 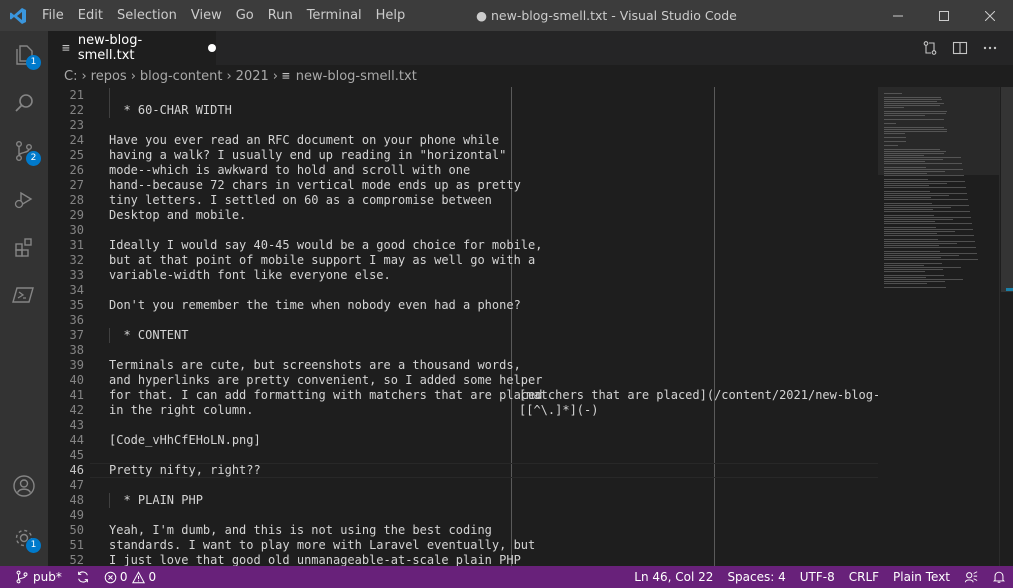 What do you see at coordinates (24, 103) in the screenshot?
I see `search-button` at bounding box center [24, 103].